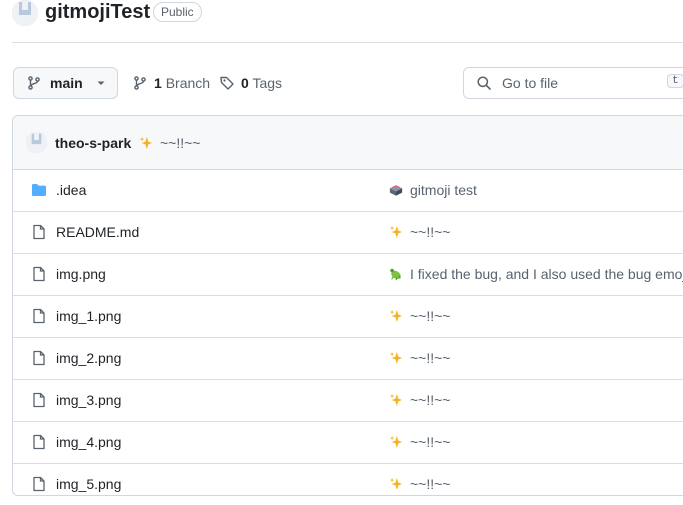 This screenshot has width=683, height=505. I want to click on repo-owner-avatar, so click(25, 13).